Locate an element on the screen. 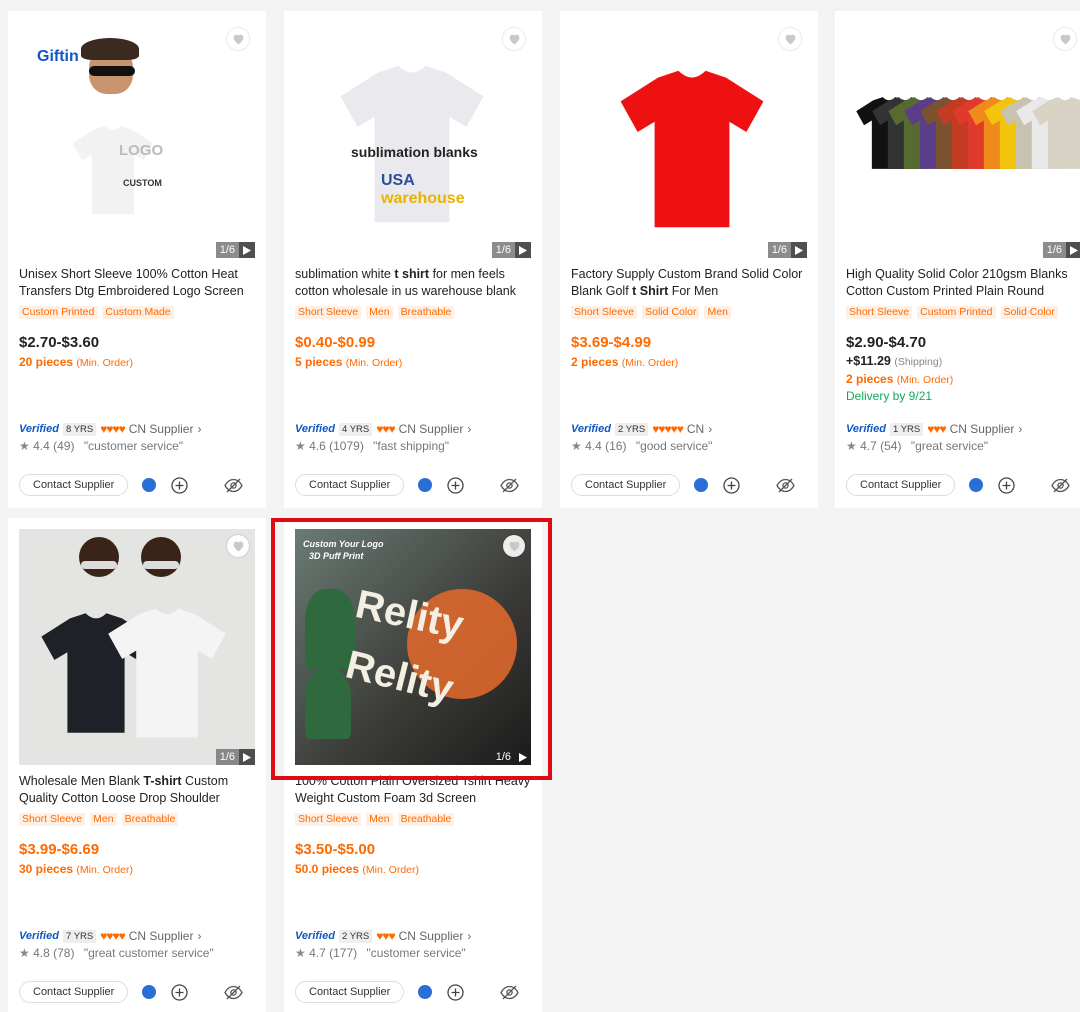  supplier-level-icons: ♥♥♥♥♥ is located at coordinates (668, 429).